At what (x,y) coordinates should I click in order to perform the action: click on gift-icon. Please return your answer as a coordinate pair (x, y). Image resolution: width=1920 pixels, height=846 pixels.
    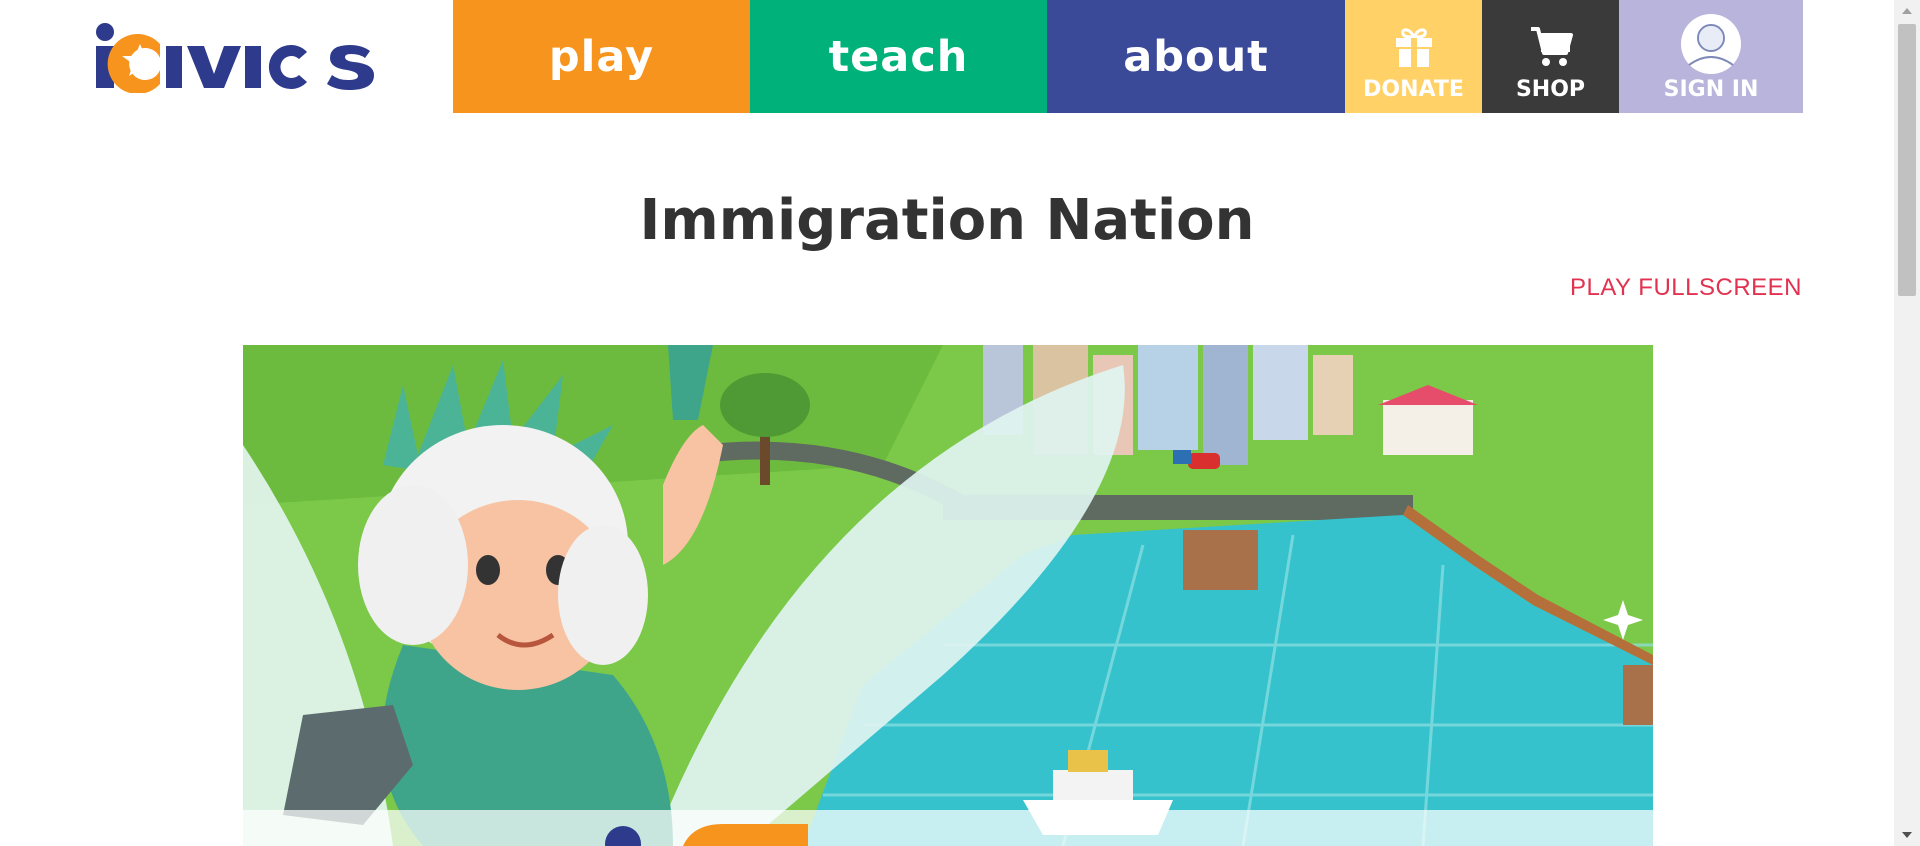
    Looking at the image, I should click on (1413, 47).